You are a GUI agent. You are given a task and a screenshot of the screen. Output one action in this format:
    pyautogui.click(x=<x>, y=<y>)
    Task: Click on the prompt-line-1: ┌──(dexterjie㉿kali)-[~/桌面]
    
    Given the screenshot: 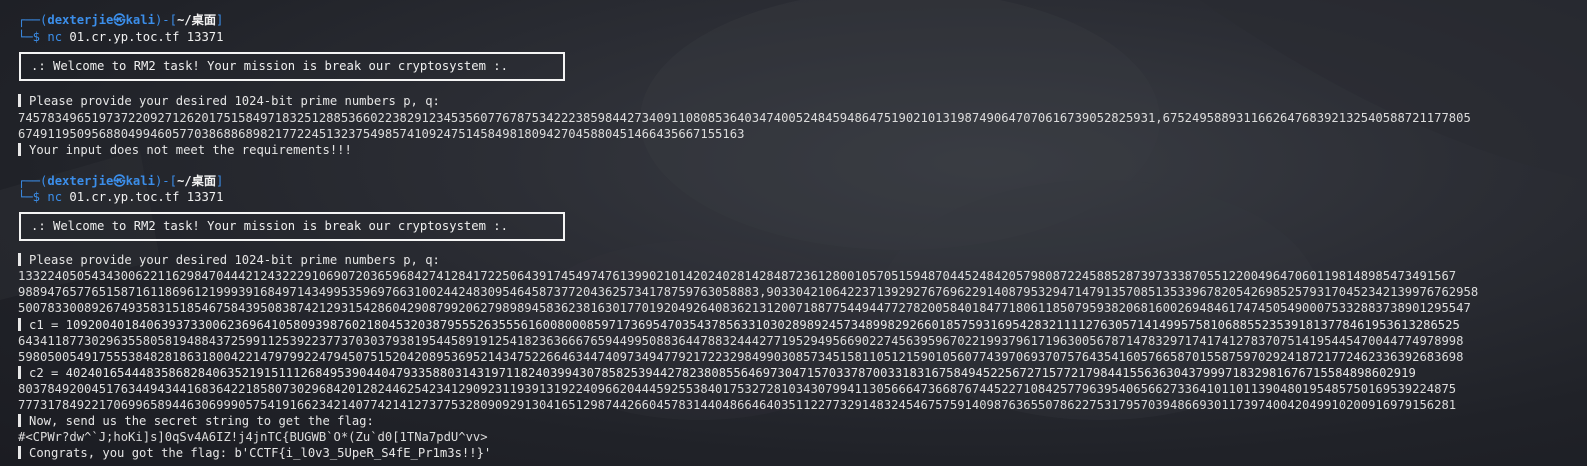 What is the action you would take?
    pyautogui.click(x=120, y=20)
    